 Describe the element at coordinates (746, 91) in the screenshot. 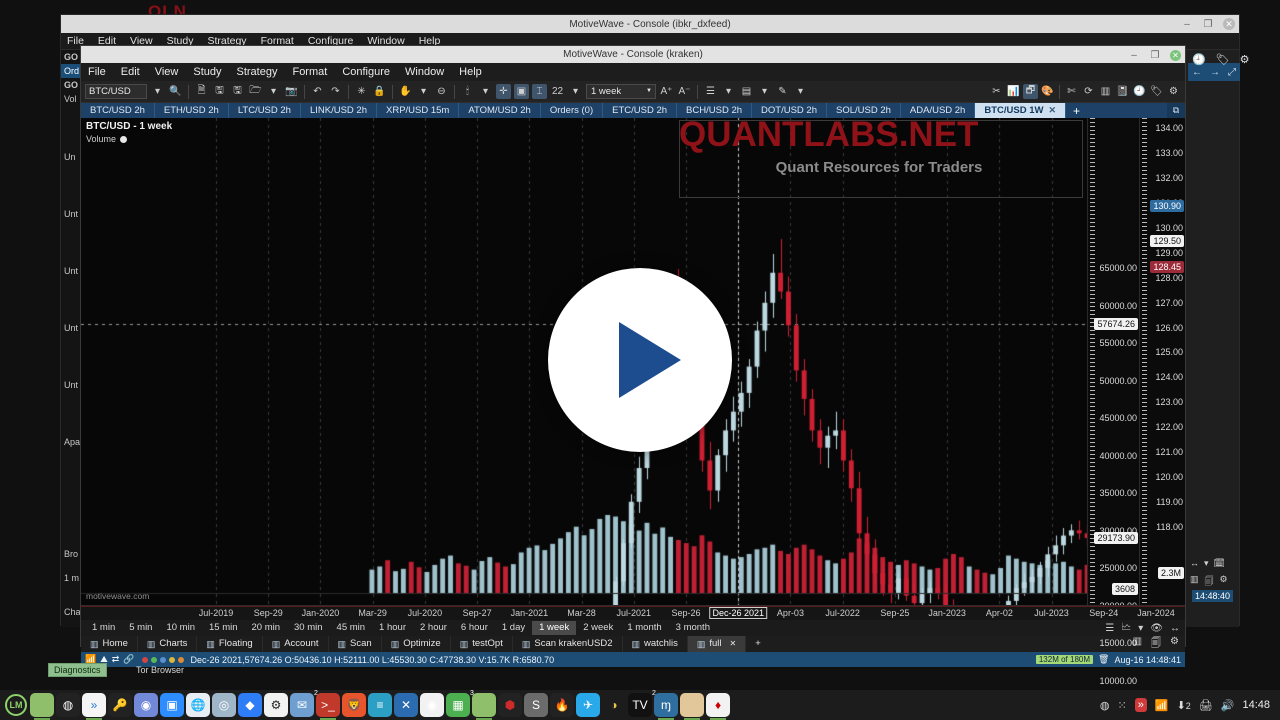

I see `grid-icon: ▤` at that location.